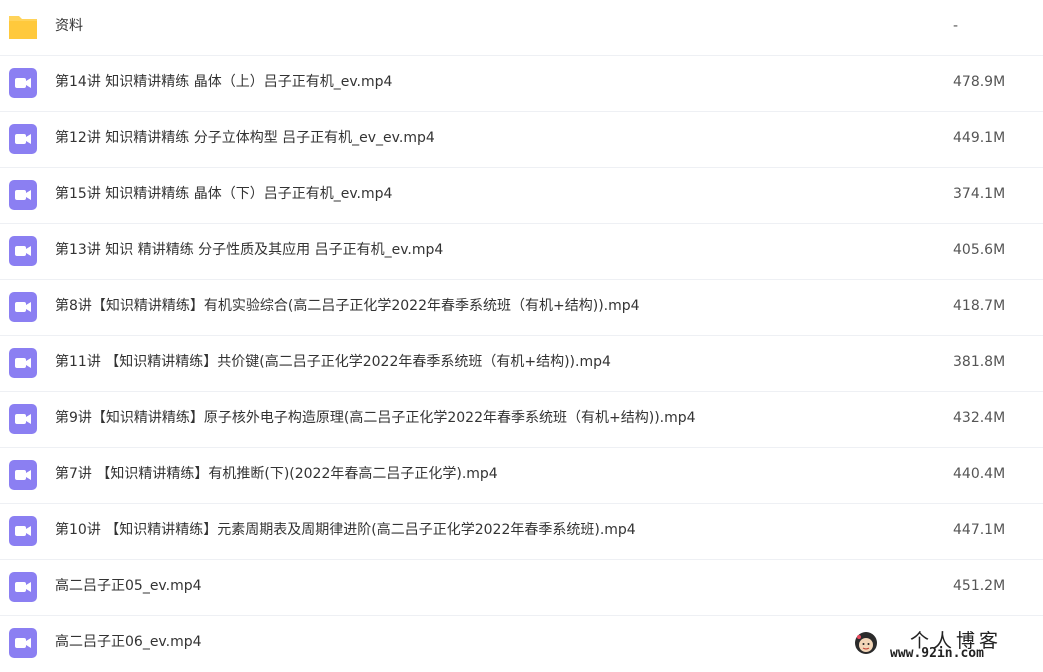 Image resolution: width=1043 pixels, height=672 pixels. Describe the element at coordinates (128, 586) in the screenshot. I see `file-name: 高二吕子正05_ev.mp4` at that location.